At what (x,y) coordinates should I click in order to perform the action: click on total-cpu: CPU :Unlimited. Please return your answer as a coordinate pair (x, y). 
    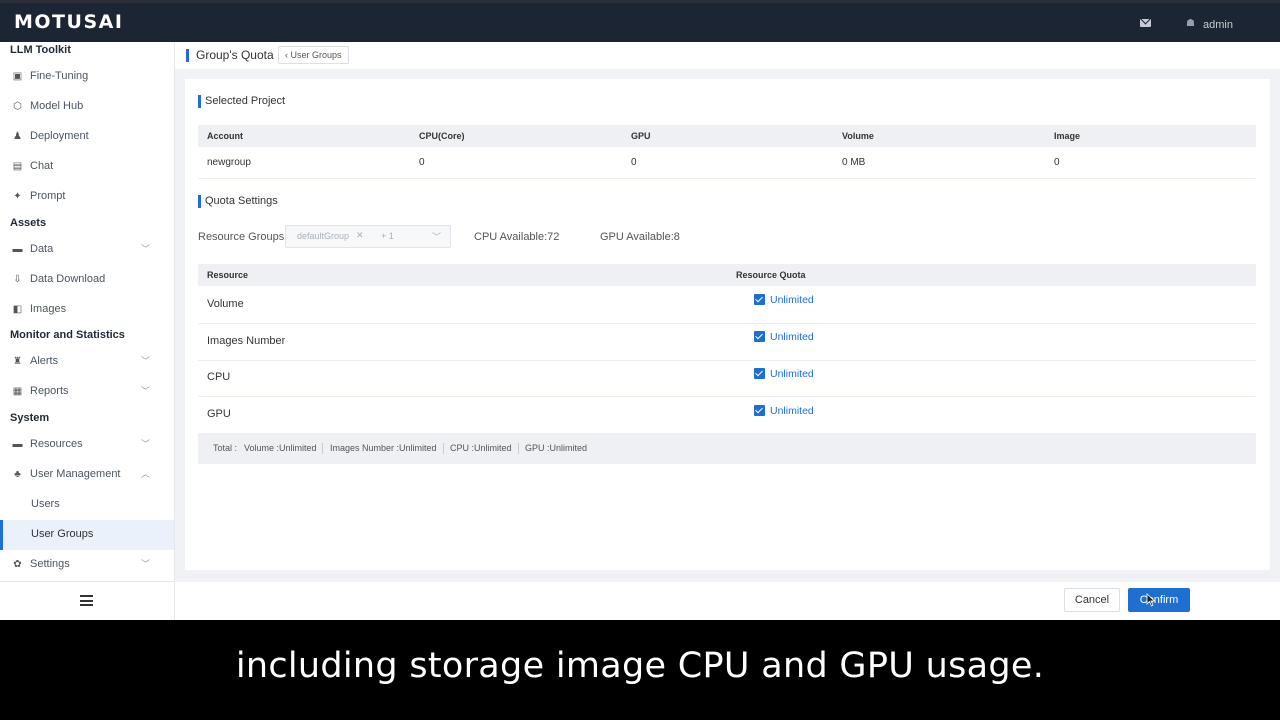
    Looking at the image, I should click on (481, 448).